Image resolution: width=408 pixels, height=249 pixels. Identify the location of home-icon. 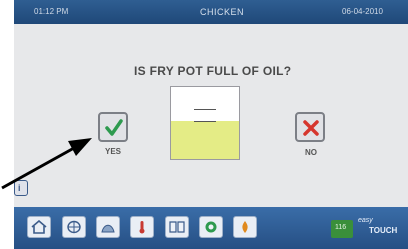
(39, 227).